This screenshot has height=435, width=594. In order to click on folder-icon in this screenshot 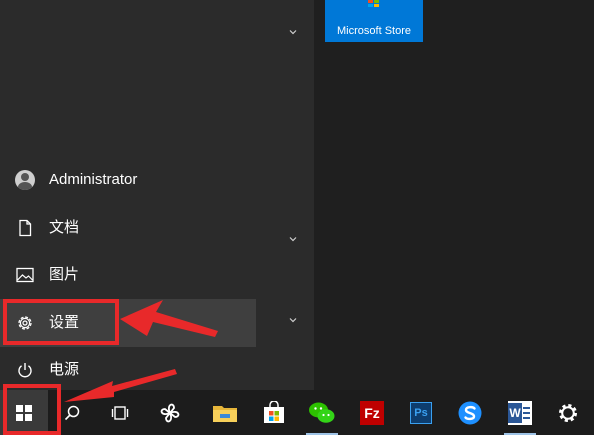, I will do `click(225, 413)`.